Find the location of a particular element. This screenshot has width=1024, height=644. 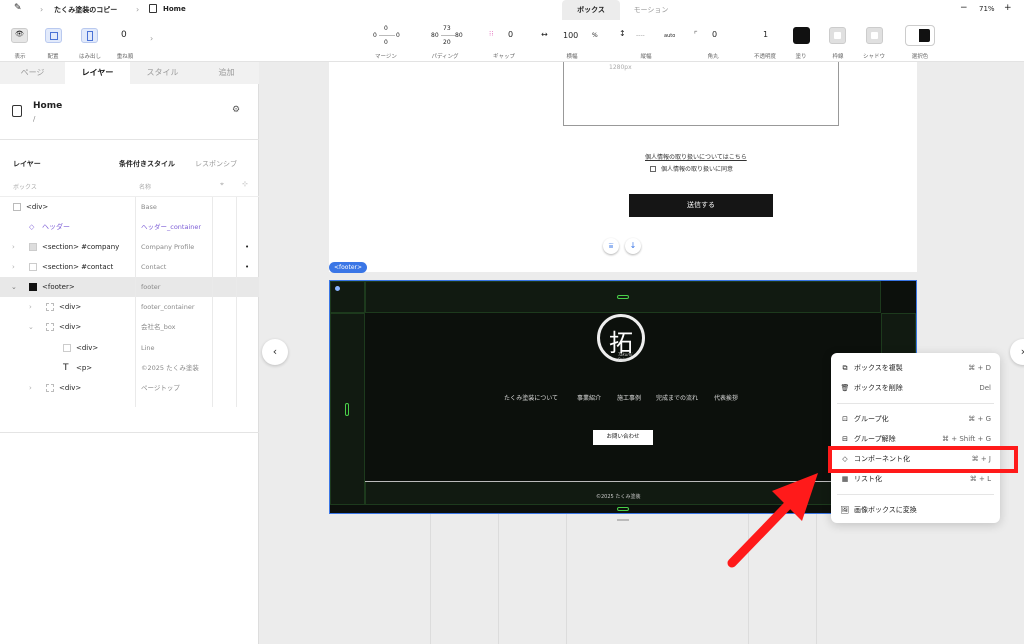

layer-row: ◇ ヘッダー ヘッダー_container is located at coordinates (129, 227).